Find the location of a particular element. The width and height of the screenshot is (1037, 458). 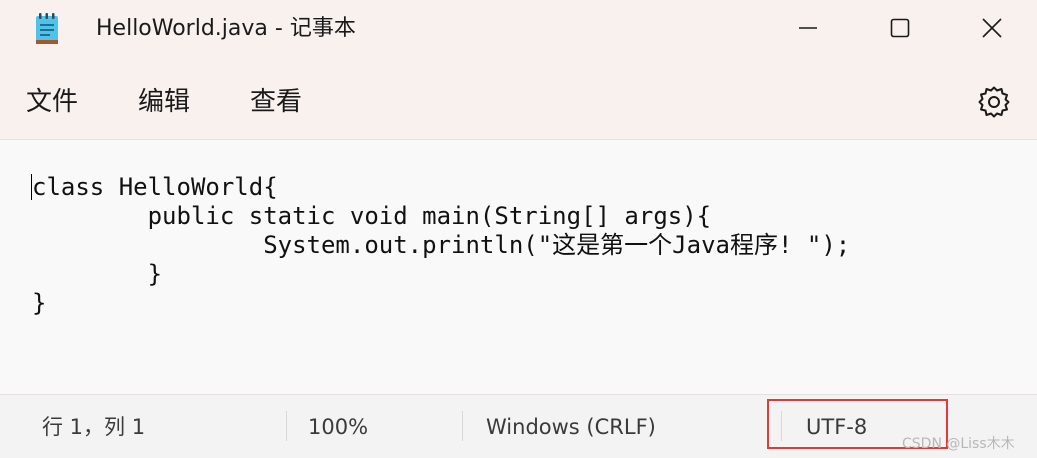

text-caret is located at coordinates (31, 187).